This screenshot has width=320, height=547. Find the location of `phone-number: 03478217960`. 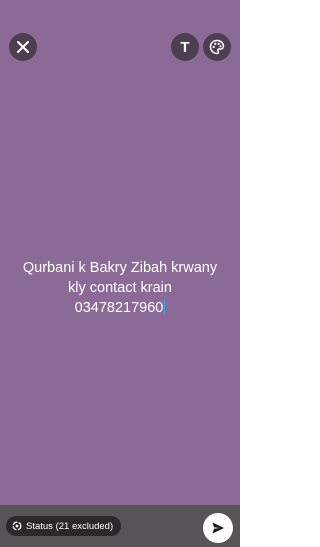

phone-number: 03478217960 is located at coordinates (119, 308).